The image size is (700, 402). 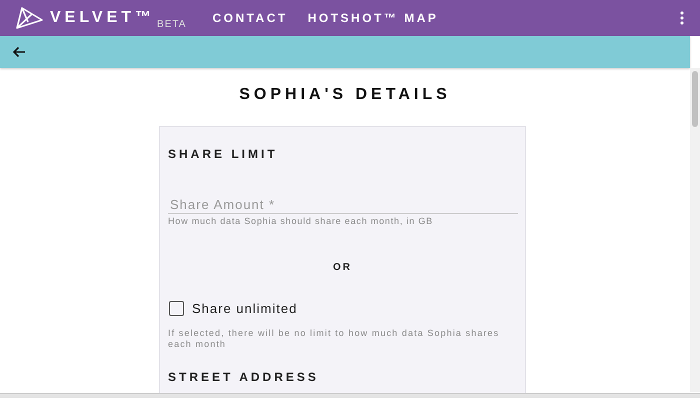 I want to click on field-hint: How much data Sophia should share each month, in GB, so click(x=301, y=221).